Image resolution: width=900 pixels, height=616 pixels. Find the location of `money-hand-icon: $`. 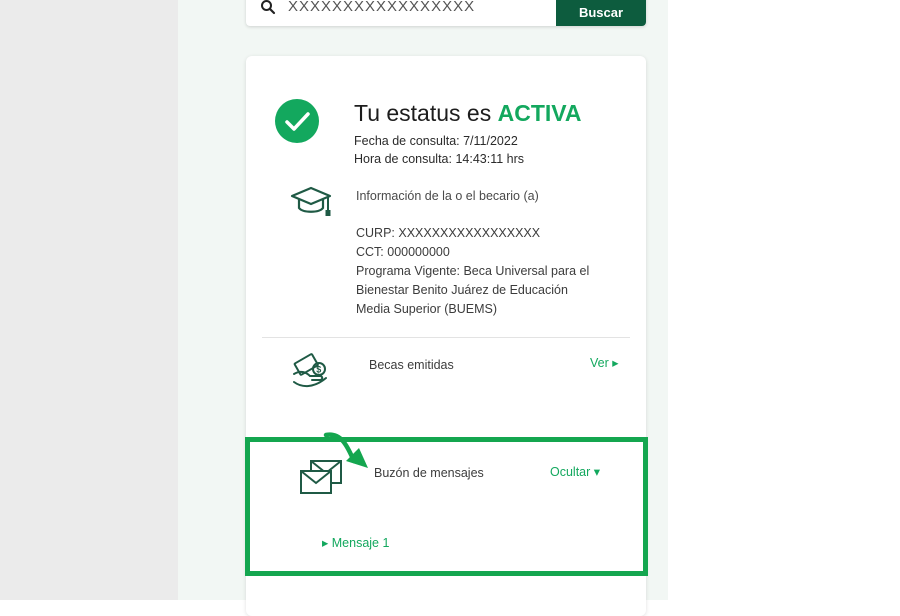

money-hand-icon: $ is located at coordinates (310, 370).